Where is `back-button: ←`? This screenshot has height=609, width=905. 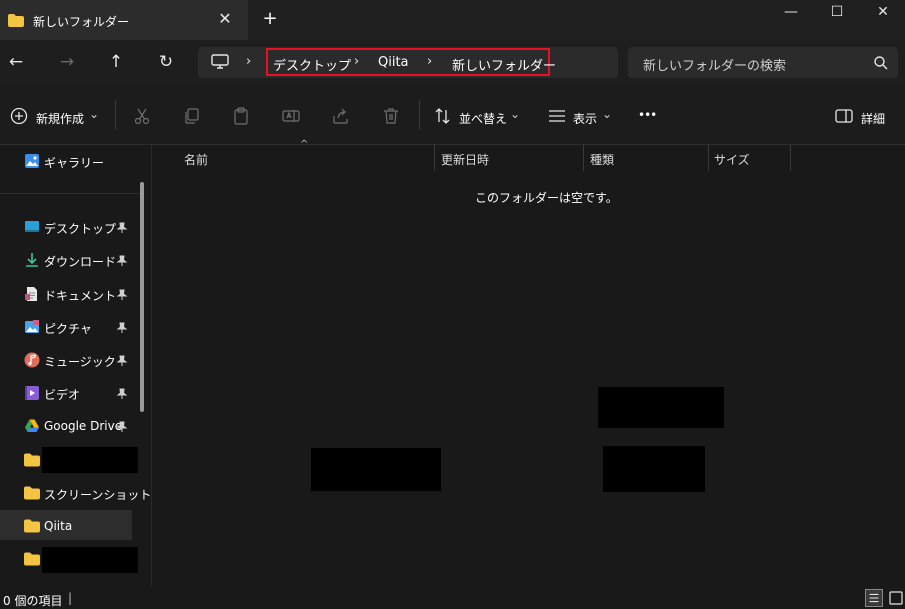
back-button: ← is located at coordinates (16, 62).